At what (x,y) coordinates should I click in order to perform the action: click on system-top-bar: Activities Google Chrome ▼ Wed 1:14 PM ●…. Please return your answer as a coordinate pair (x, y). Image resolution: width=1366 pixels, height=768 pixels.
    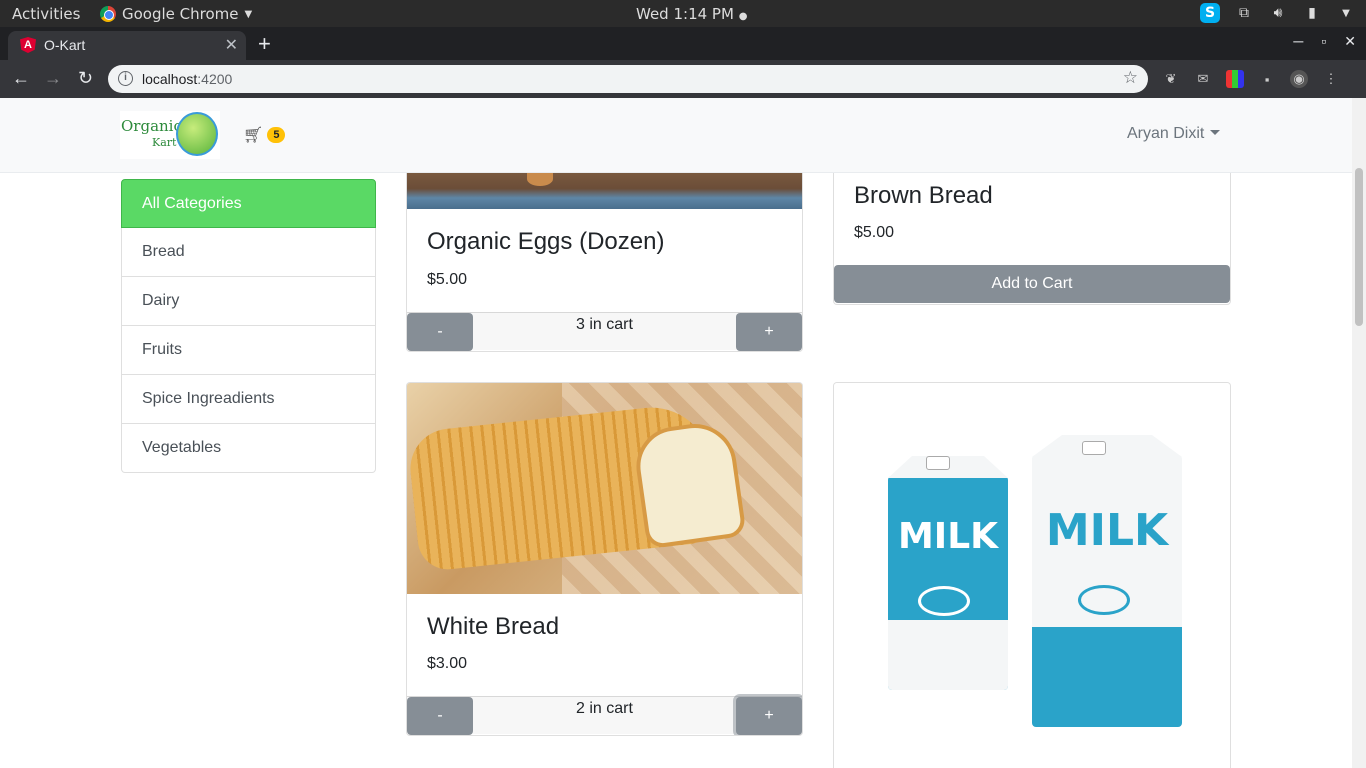
    Looking at the image, I should click on (683, 13).